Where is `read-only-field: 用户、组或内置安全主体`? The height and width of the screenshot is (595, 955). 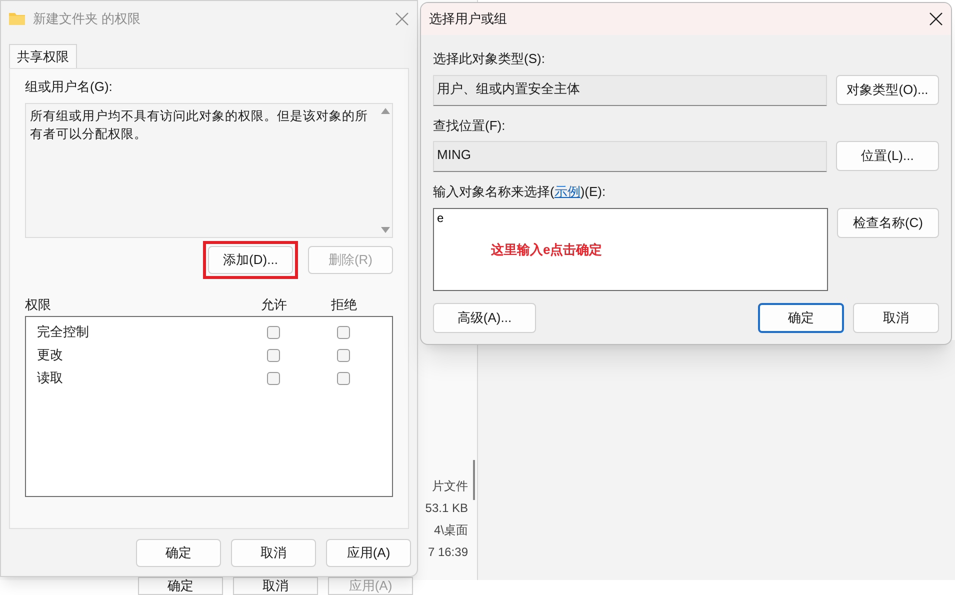 read-only-field: 用户、组或内置安全主体 is located at coordinates (630, 90).